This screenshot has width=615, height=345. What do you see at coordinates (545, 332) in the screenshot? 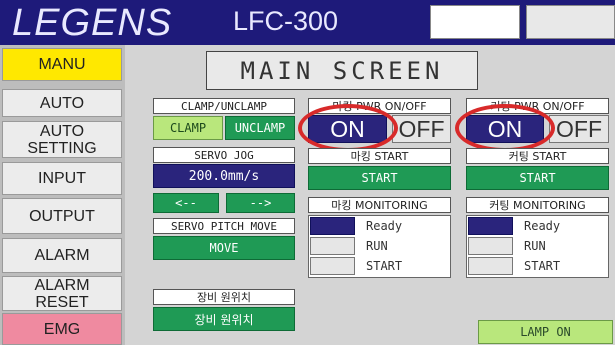
I see `lamp-on-button: LAMP ON` at bounding box center [545, 332].